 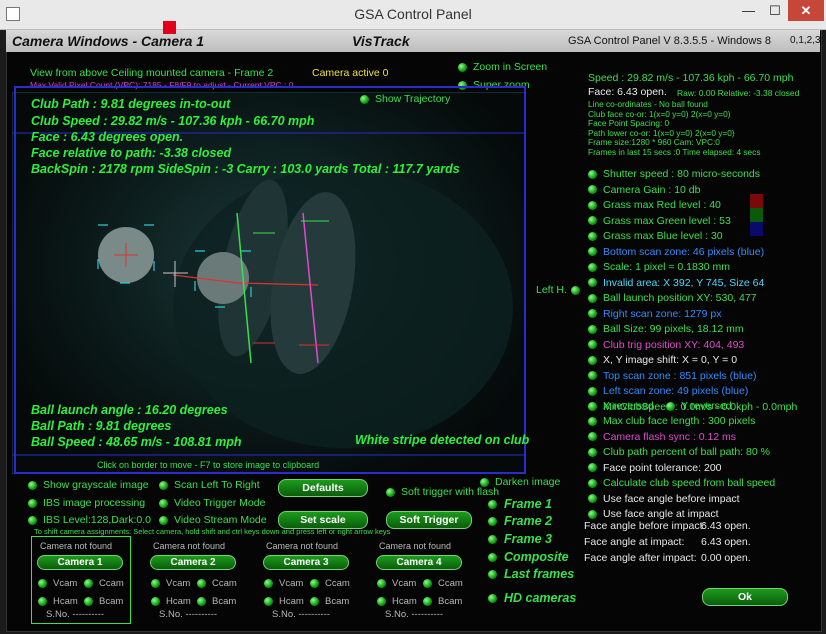 I want to click on setting-row: Camera flash sync : 0.12 ms, so click(x=662, y=437).